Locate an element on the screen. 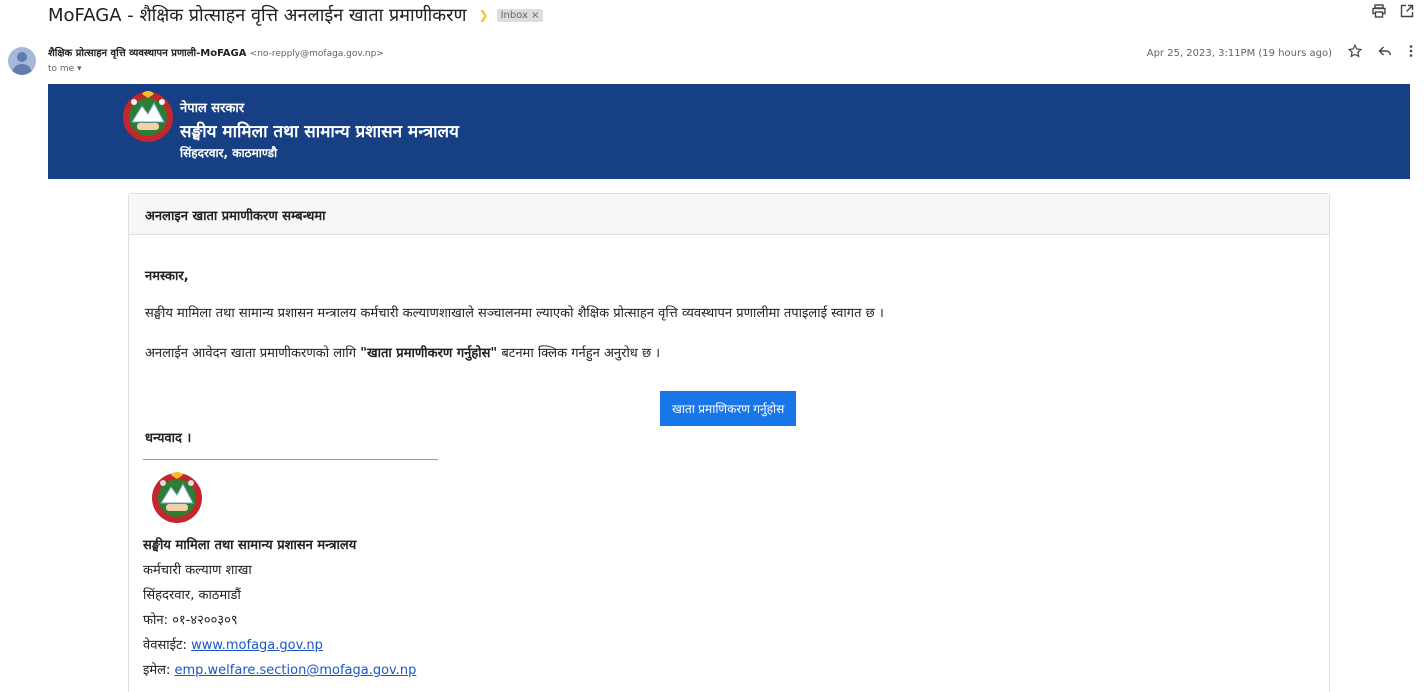 Image resolution: width=1426 pixels, height=692 pixels. top-toolbar is located at coordinates (1393, 13).